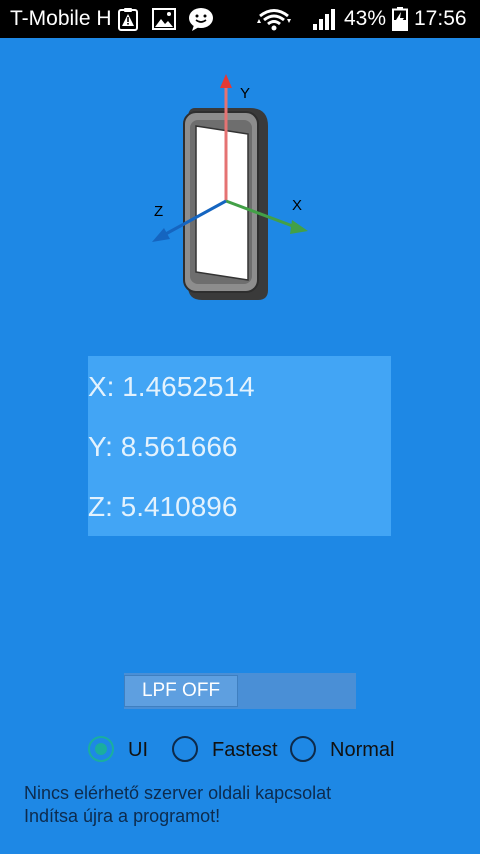 This screenshot has width=480, height=854. What do you see at coordinates (201, 19) in the screenshot?
I see `chat-bubble-icon` at bounding box center [201, 19].